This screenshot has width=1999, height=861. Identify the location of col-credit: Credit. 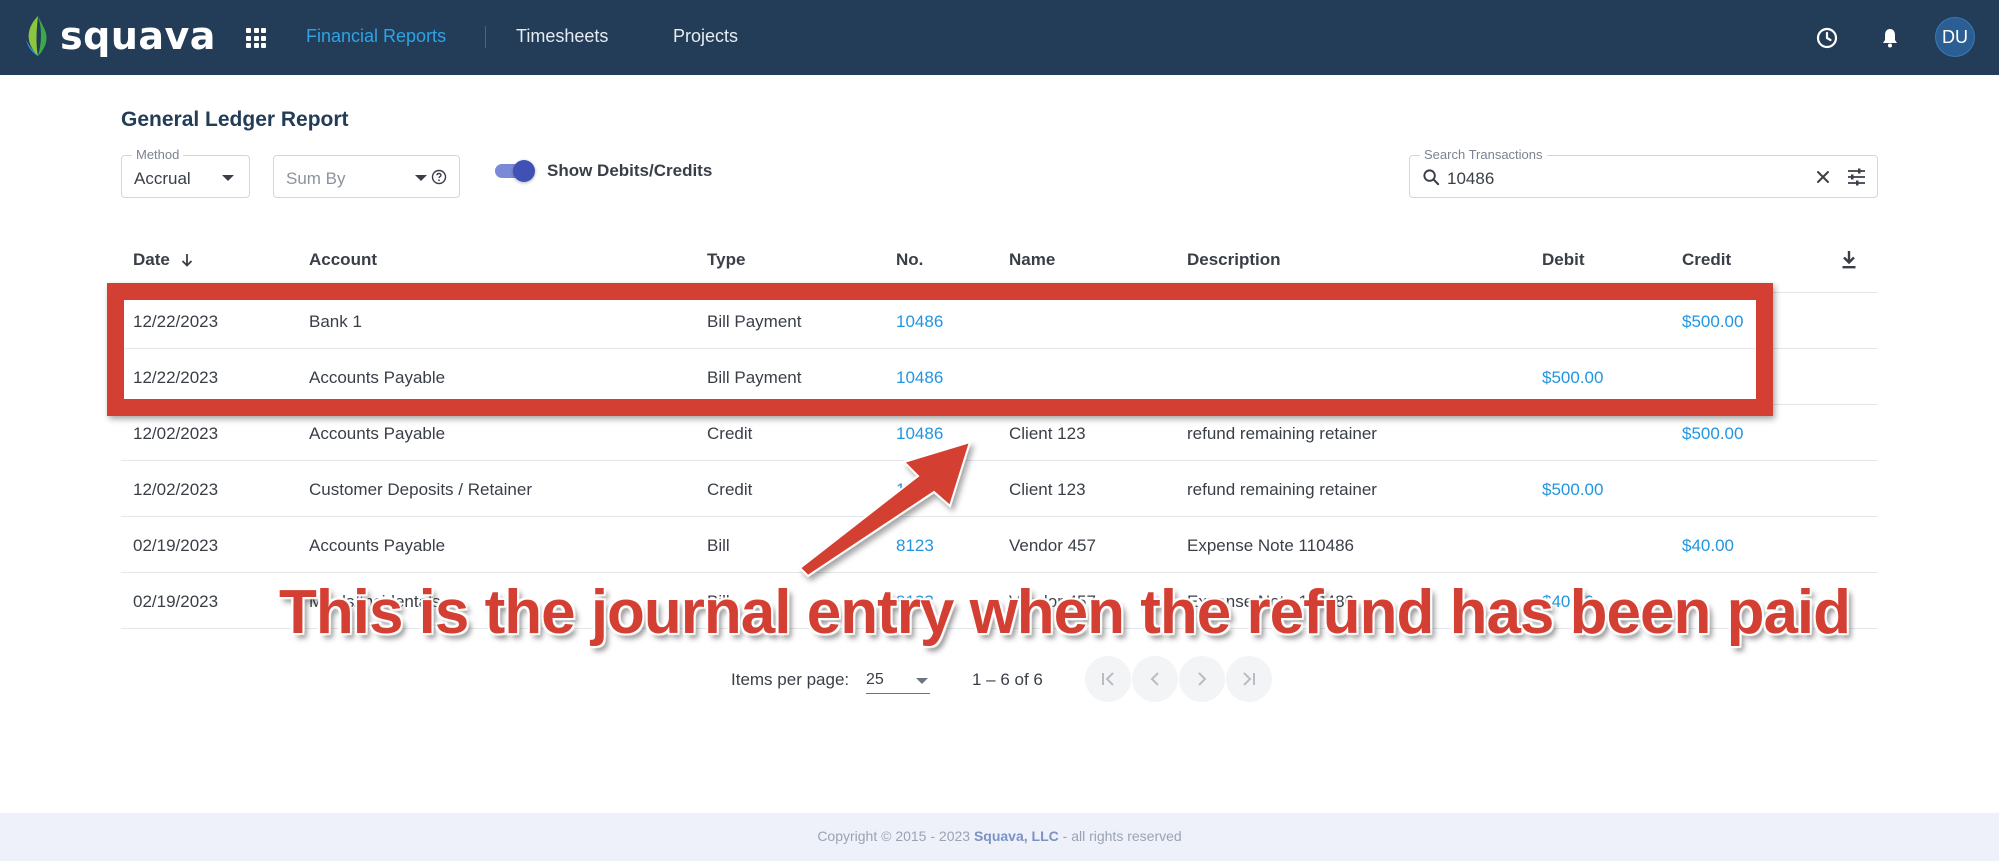
(1706, 260).